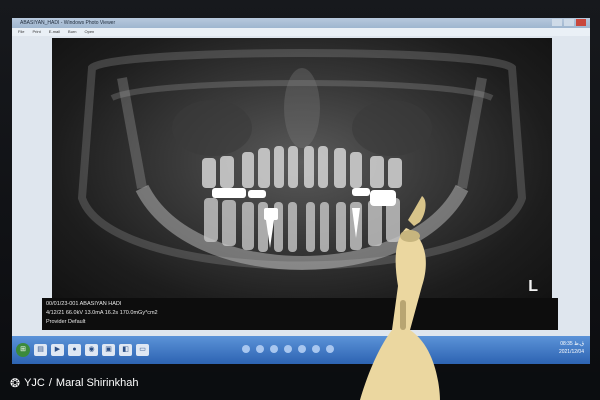 This screenshot has height=400, width=600. I want to click on intraoral-camera-wand, so click(400, 298).